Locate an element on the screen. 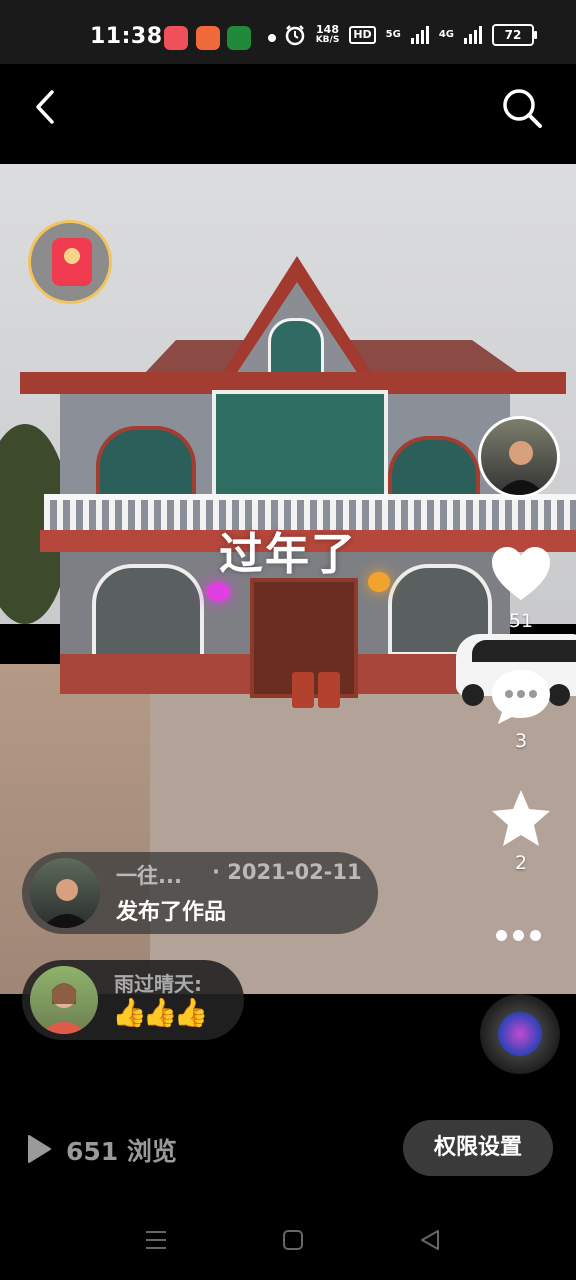 Image resolution: width=576 pixels, height=1280 pixels. comment-icon is located at coordinates (521, 697).